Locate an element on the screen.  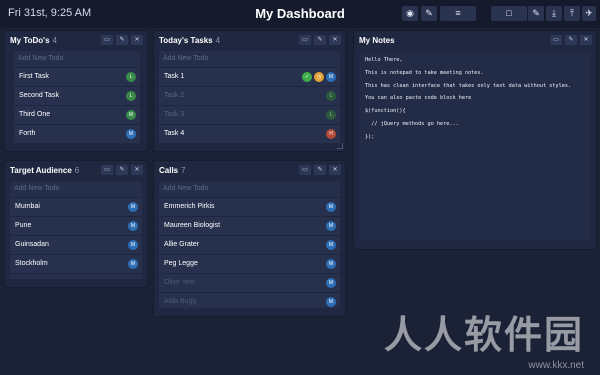
watermark-url: www.kkx.net is located at coordinates (556, 365).